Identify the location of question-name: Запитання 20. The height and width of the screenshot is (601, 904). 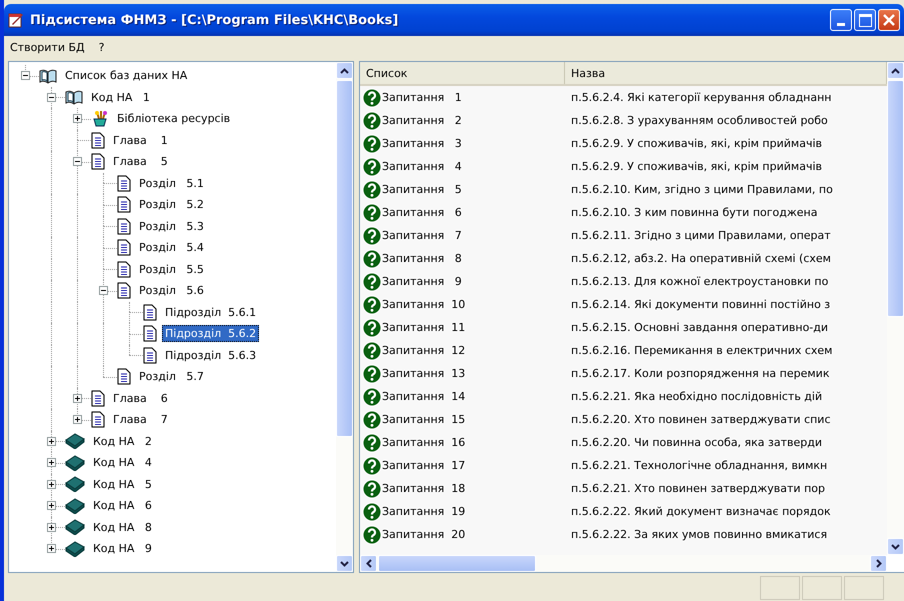
(424, 534).